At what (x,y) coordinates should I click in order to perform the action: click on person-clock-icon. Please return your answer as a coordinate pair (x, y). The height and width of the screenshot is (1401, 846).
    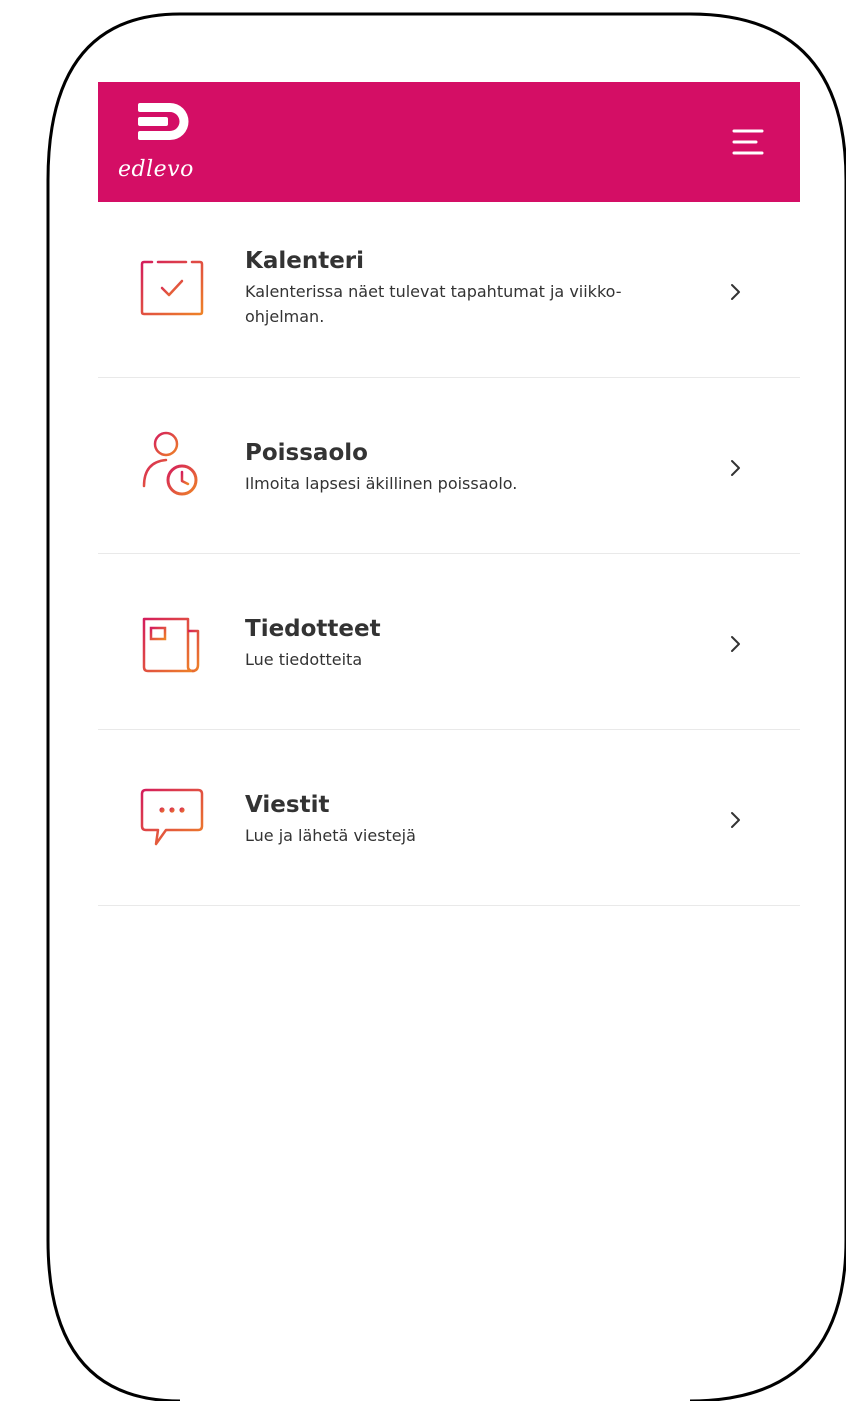
    Looking at the image, I should click on (170, 463).